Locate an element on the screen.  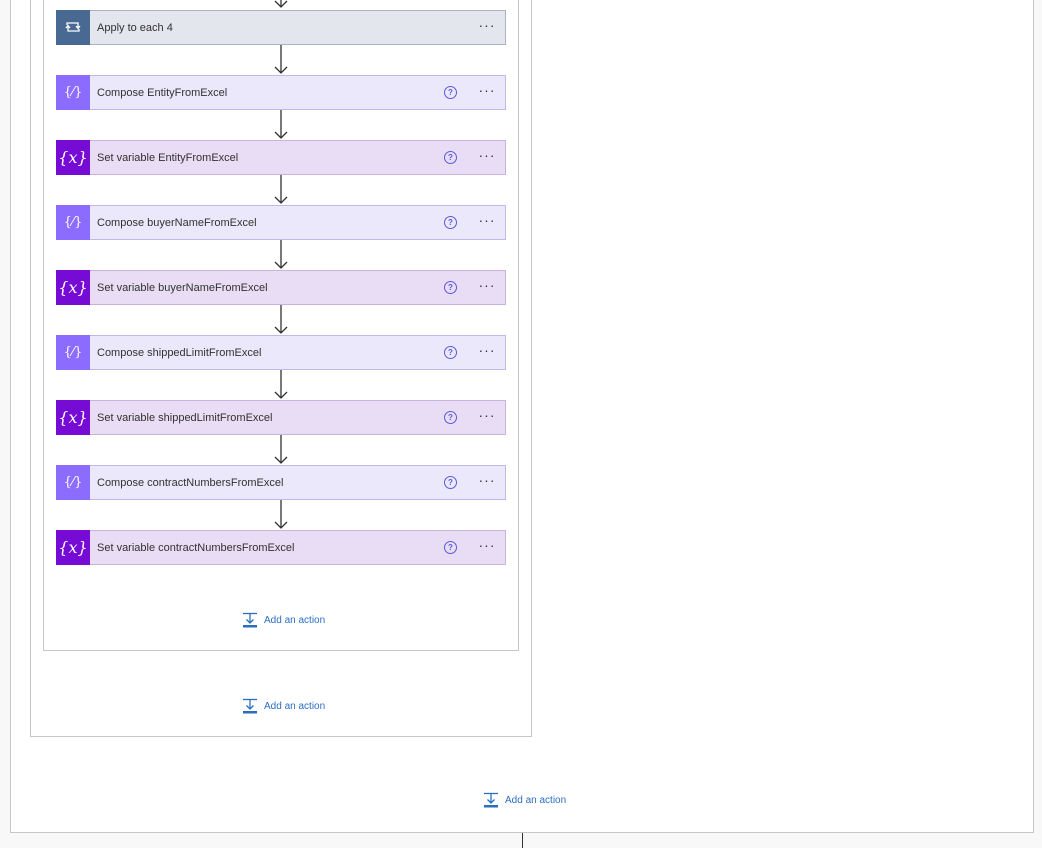
action-card-compose: {⁄} Compose contractNumbersFromExcel? ··· is located at coordinates (281, 482).